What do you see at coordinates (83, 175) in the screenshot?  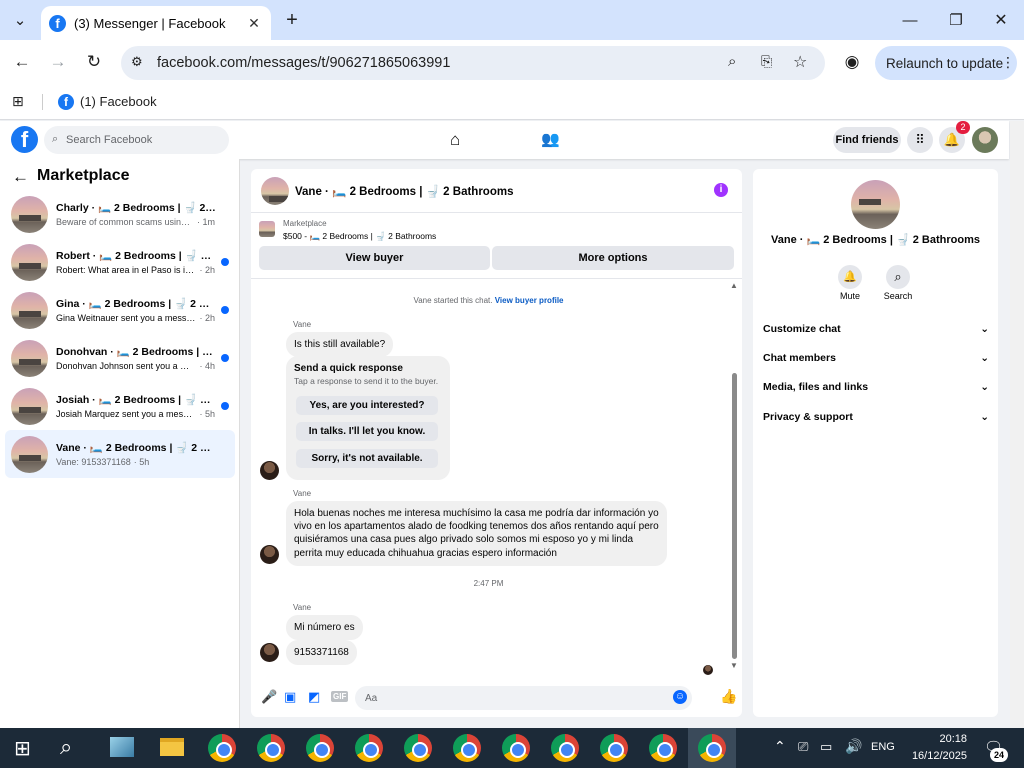 I see `marketplace-title: Marketplace` at bounding box center [83, 175].